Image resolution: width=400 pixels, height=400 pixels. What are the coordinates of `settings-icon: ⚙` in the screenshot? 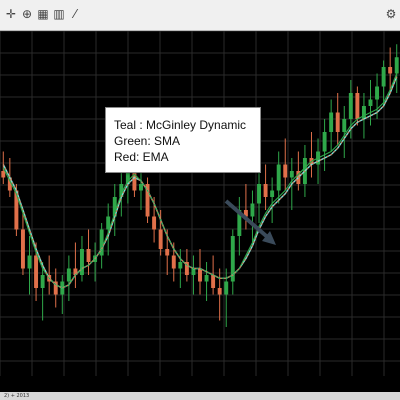 It's located at (391, 14).